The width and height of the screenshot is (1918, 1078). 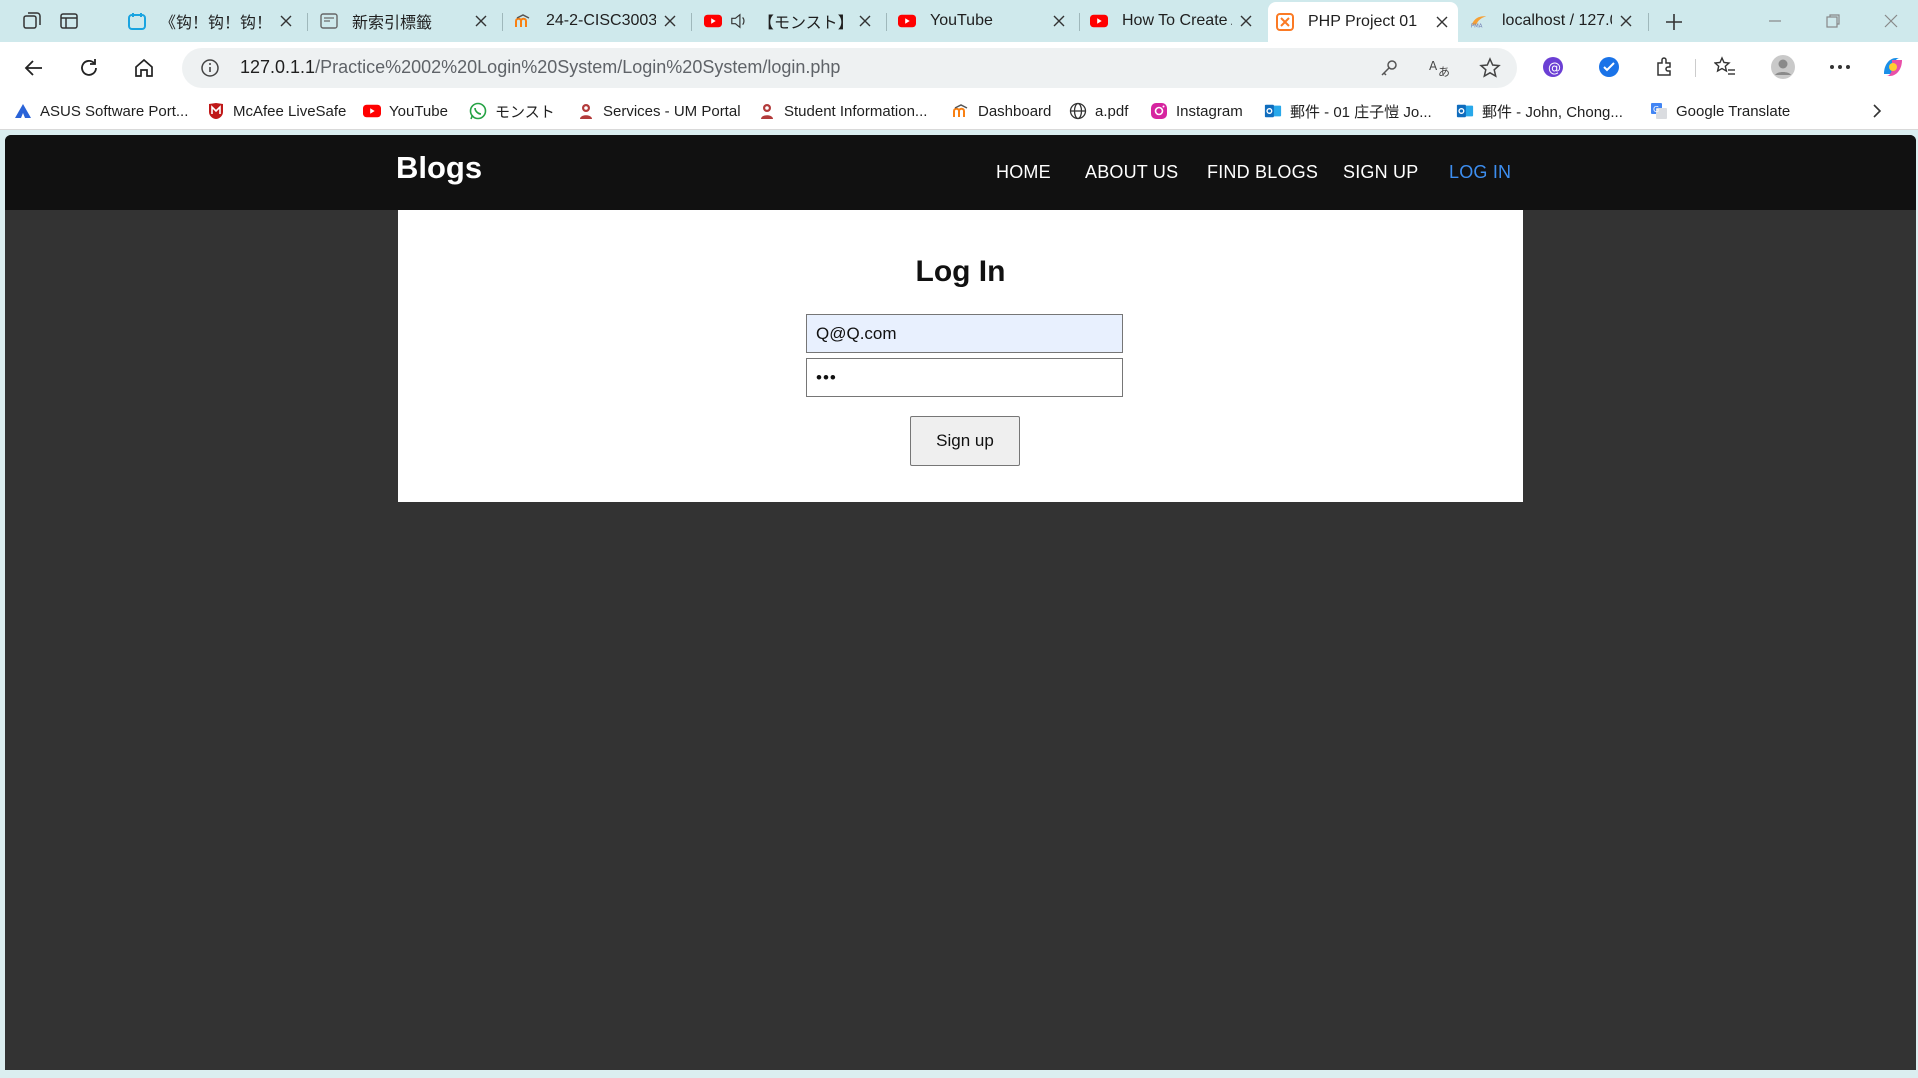 I want to click on bookmark-item: Dashboard, so click(x=1001, y=111).